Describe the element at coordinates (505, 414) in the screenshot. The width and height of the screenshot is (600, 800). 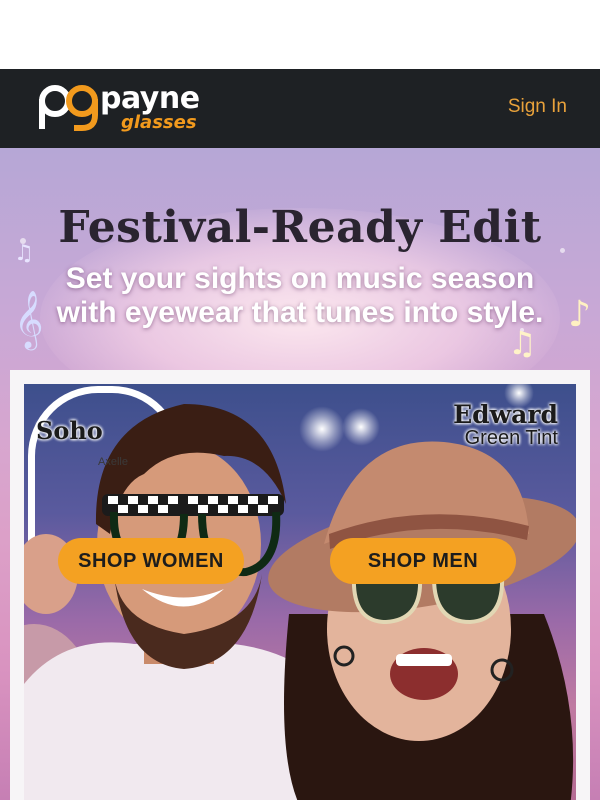
I see `edward-name: Edward` at that location.